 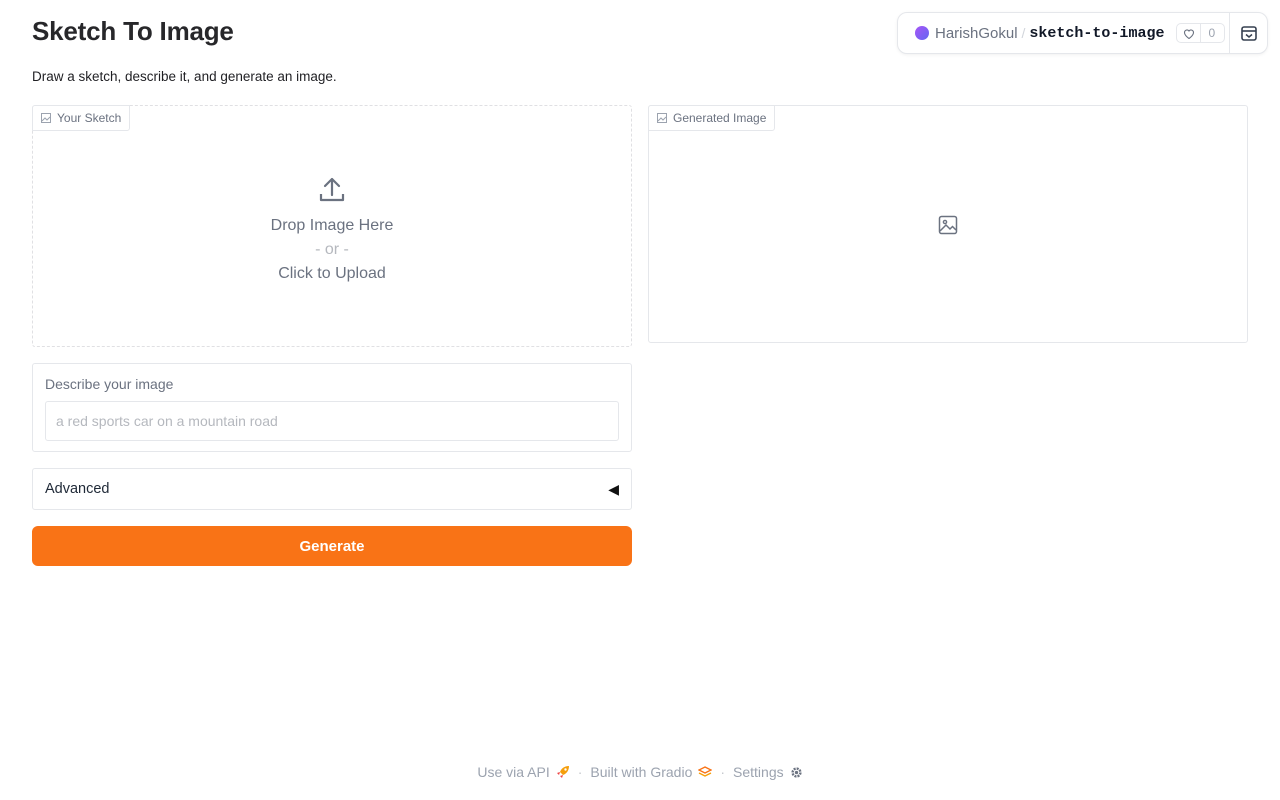 What do you see at coordinates (332, 489) in the screenshot?
I see `advanced-accordion: Advanced ◀` at bounding box center [332, 489].